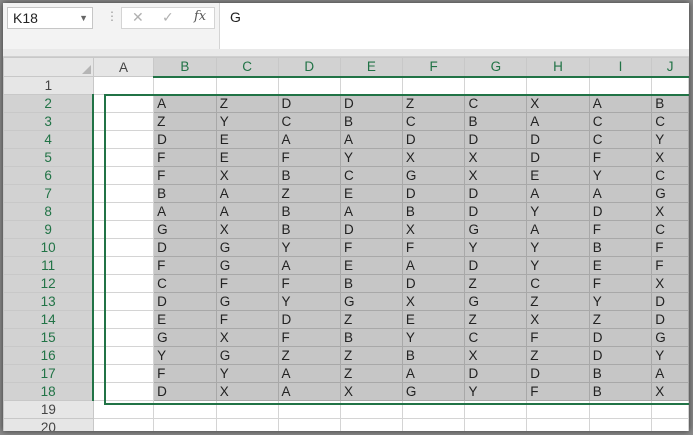  I want to click on cell-e7: E, so click(371, 193).